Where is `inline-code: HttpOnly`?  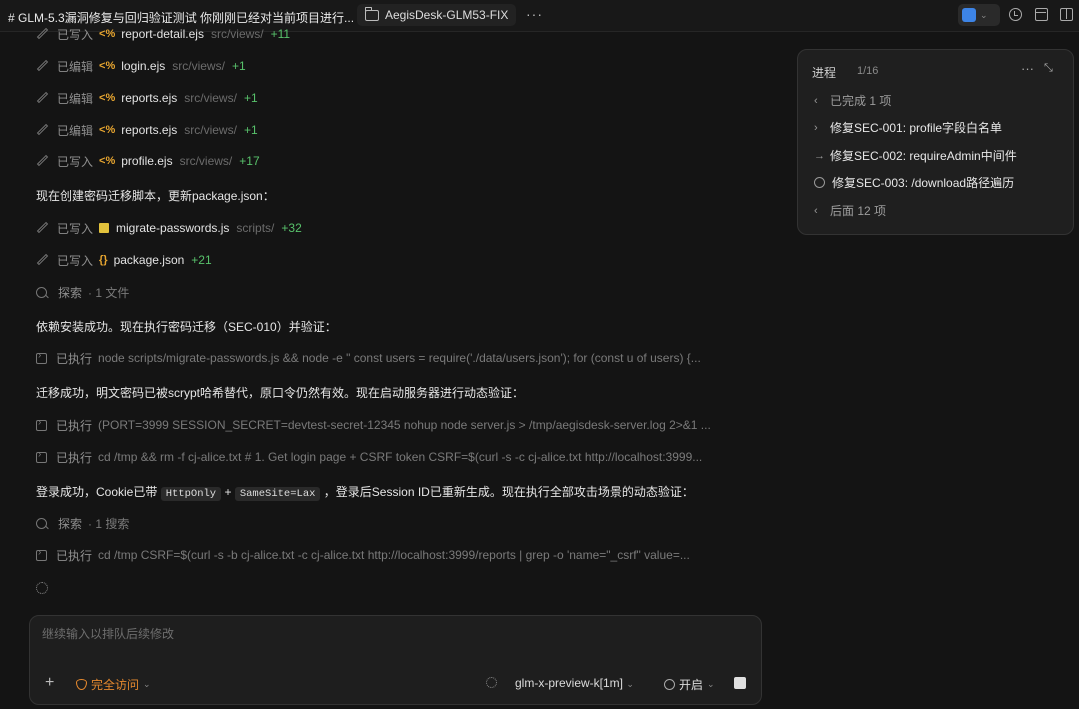
inline-code: HttpOnly is located at coordinates (191, 494).